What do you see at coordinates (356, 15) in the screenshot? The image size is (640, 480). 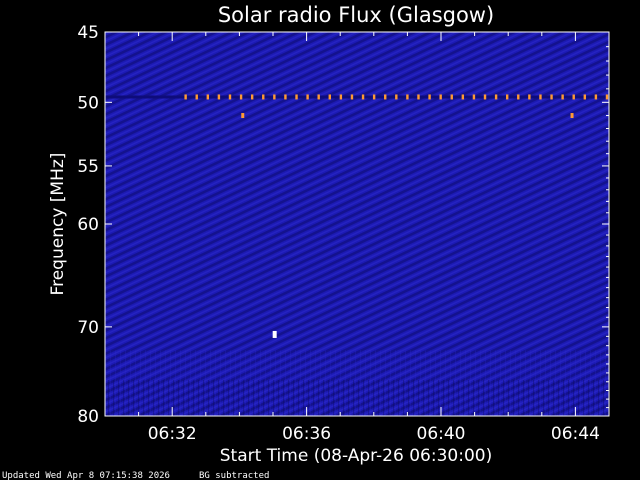 I see `chart-title: Solar radio Flux (Glasgow)` at bounding box center [356, 15].